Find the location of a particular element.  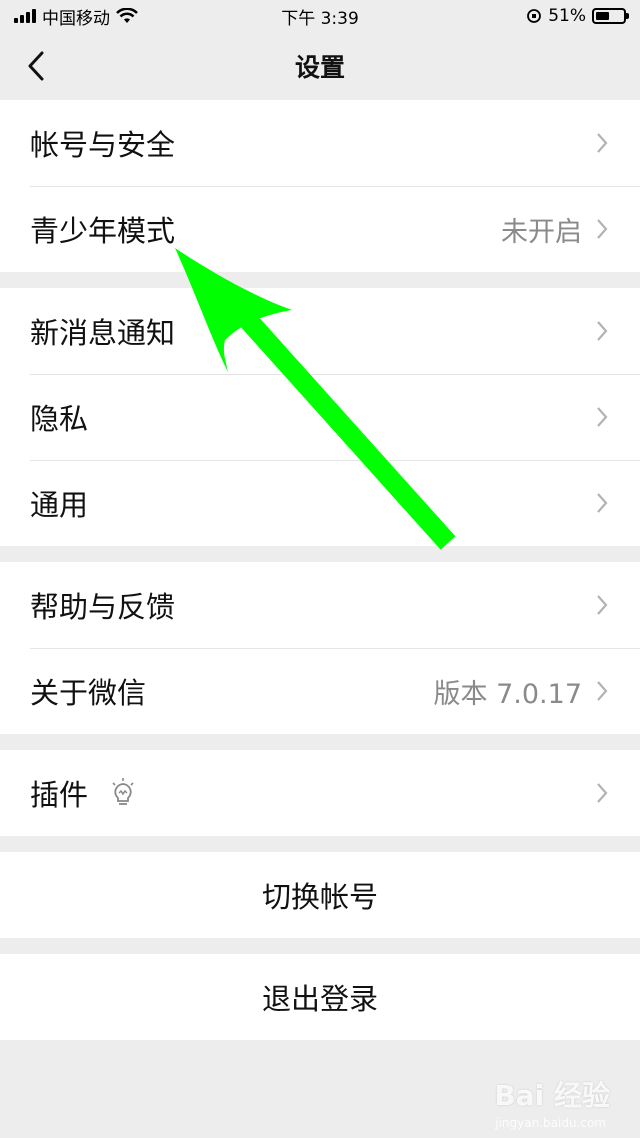

row-privacy: 隐私 is located at coordinates (320, 417).